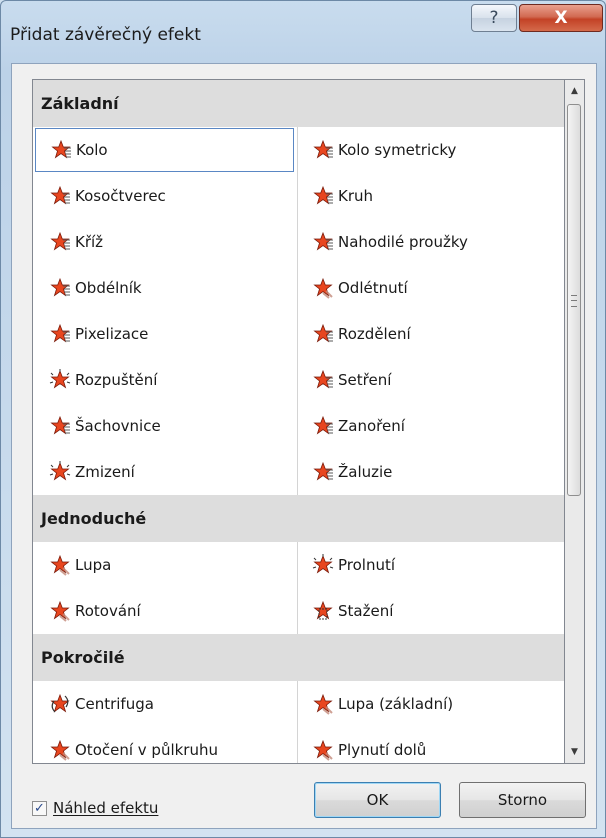 The width and height of the screenshot is (606, 838). Describe the element at coordinates (396, 704) in the screenshot. I see `effect-item-label: Lupa (základní)` at that location.